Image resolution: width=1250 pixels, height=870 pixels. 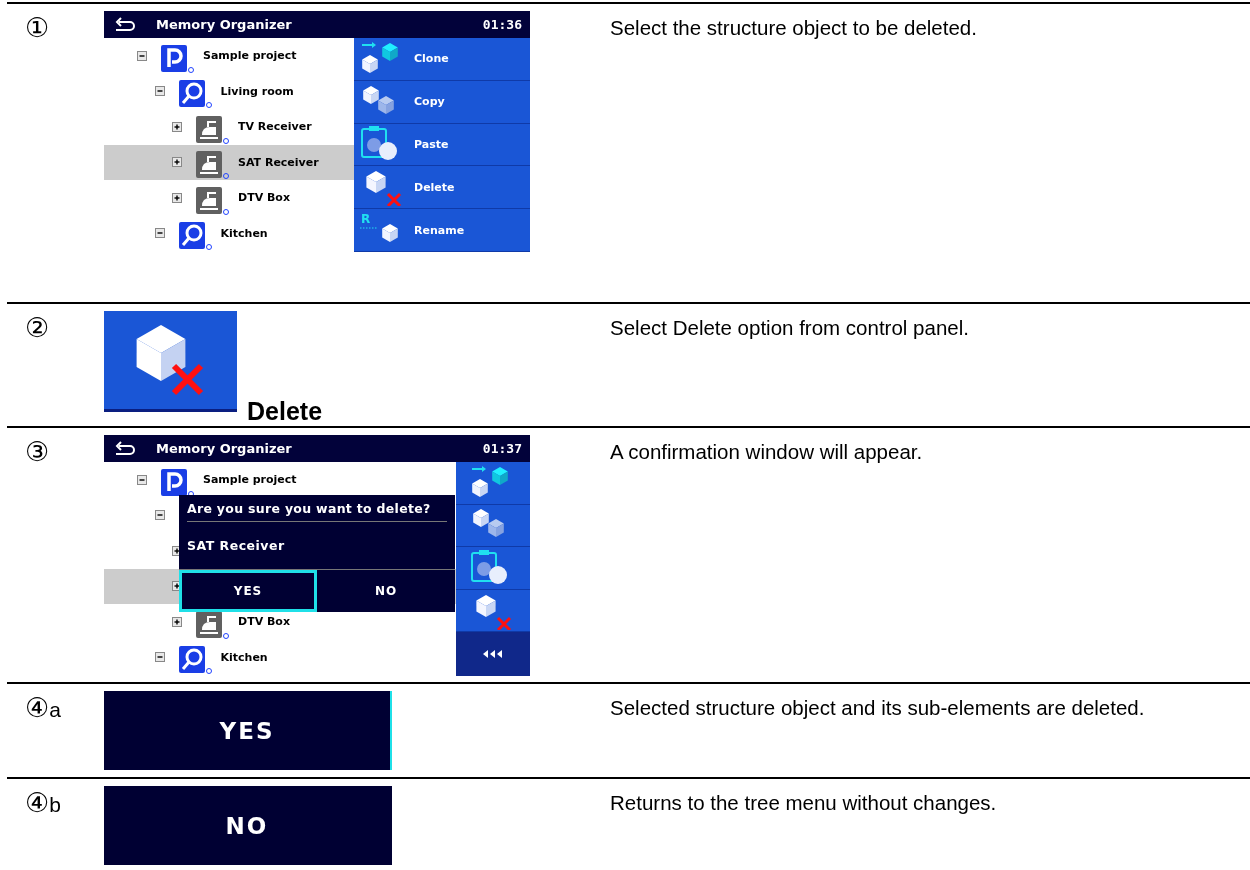 I want to click on tree-item-label: Living room, so click(x=257, y=91).